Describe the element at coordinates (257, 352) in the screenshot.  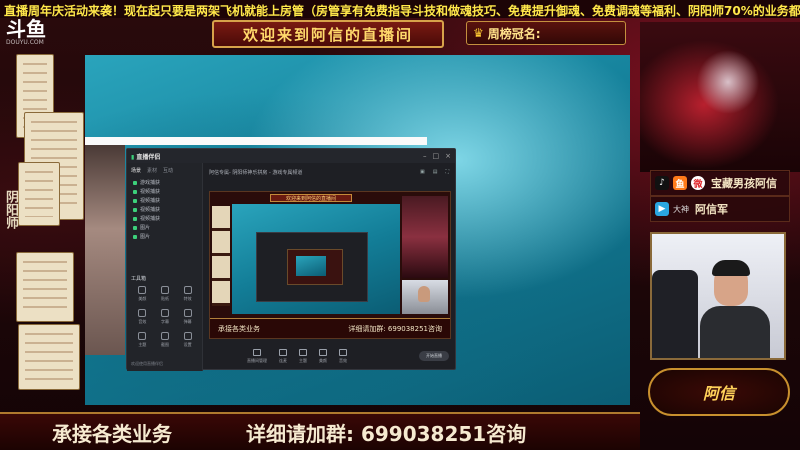
I see `room-icon` at that location.